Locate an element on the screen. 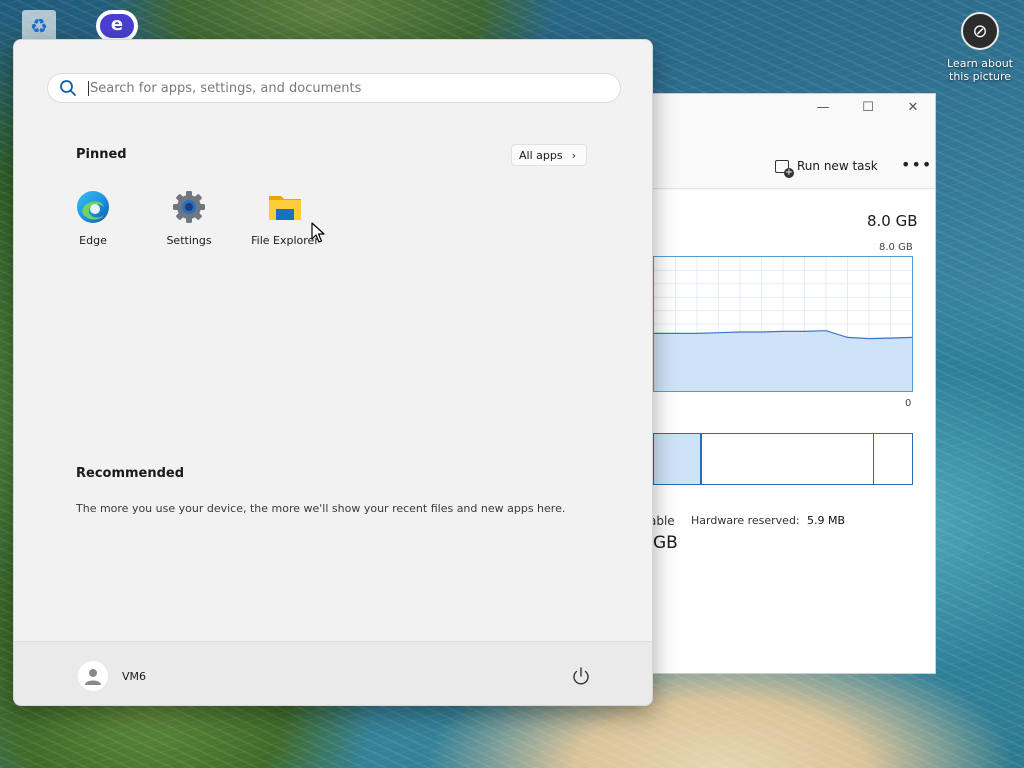 This screenshot has width=1024, height=768. mouse-cursor-icon is located at coordinates (318, 232).